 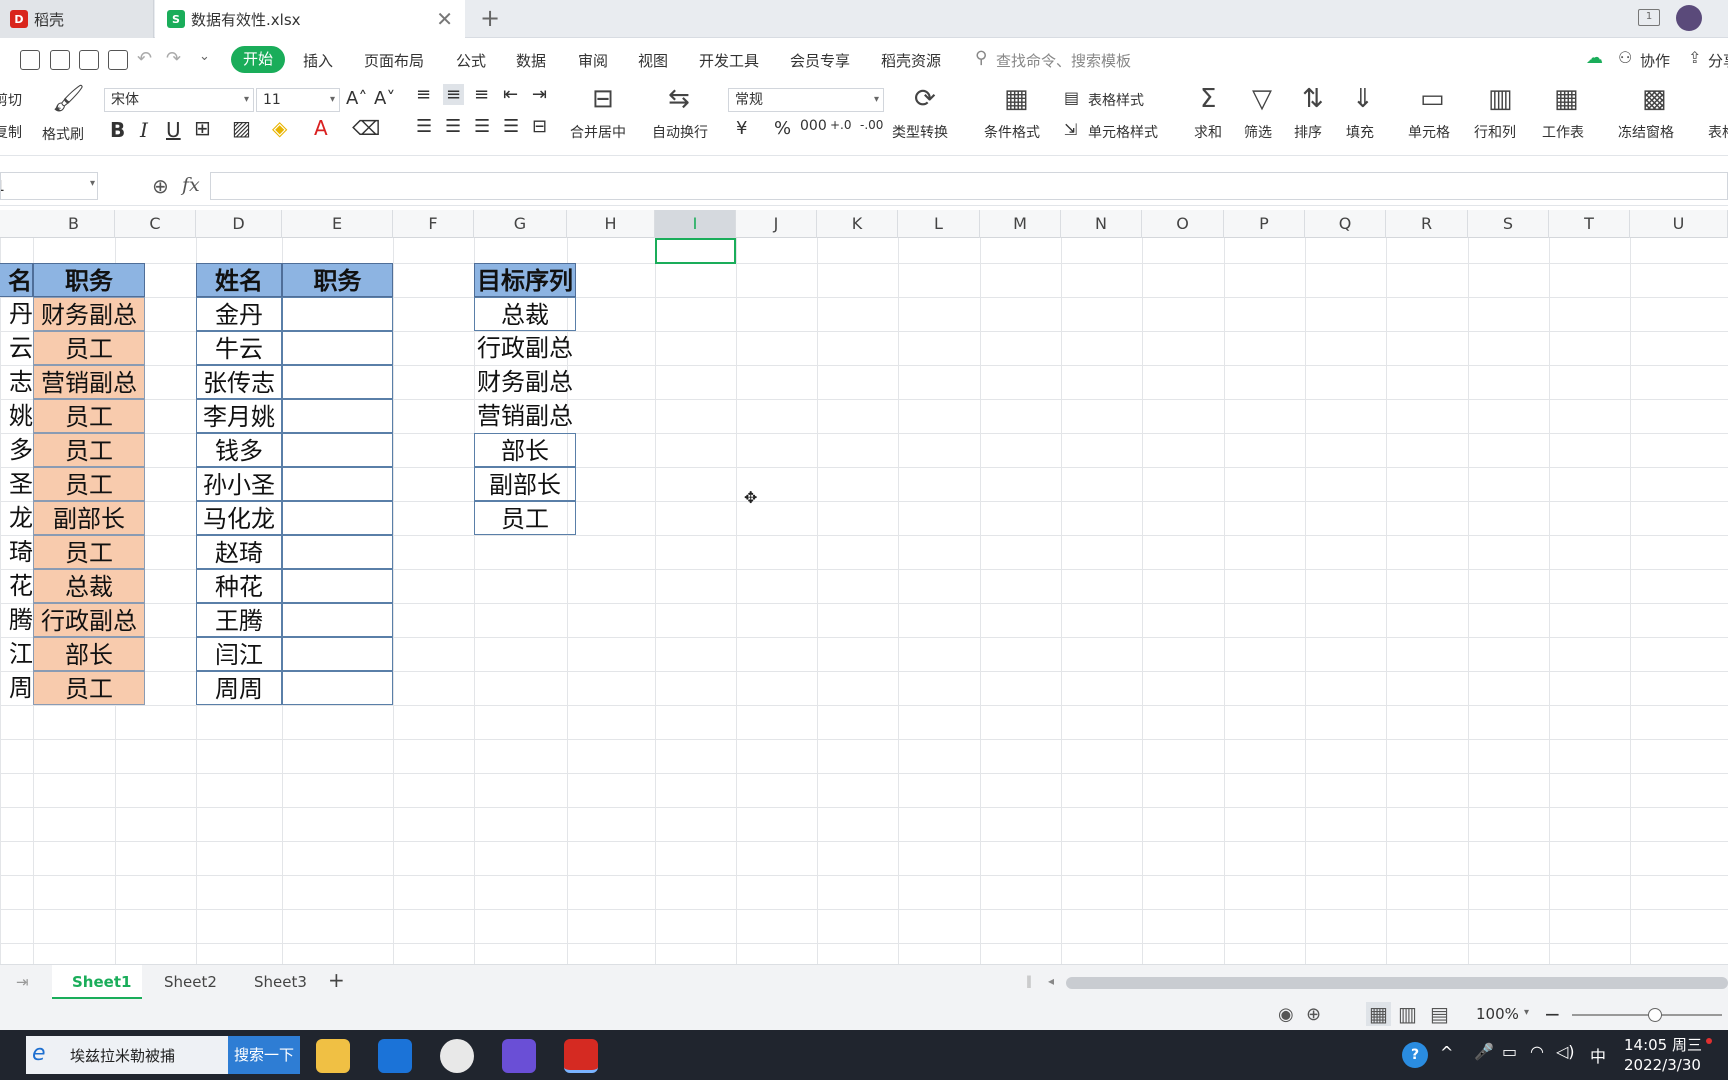 What do you see at coordinates (680, 132) in the screenshot?
I see `auto-wrap-button: 自动换行` at bounding box center [680, 132].